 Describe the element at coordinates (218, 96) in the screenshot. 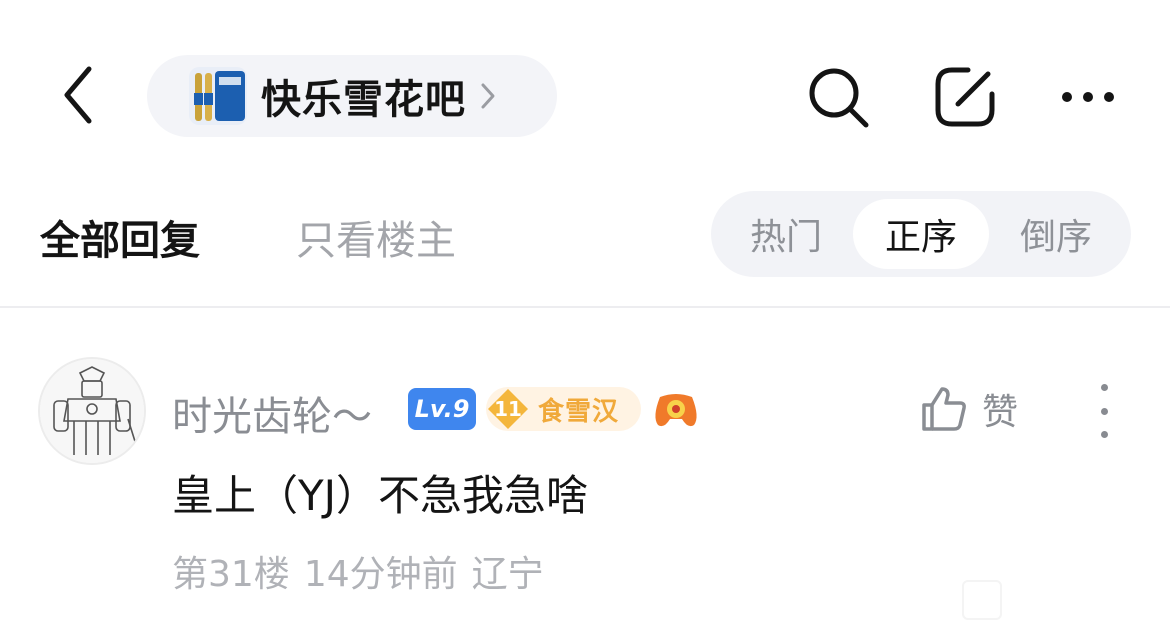

I see `forum-logo` at that location.